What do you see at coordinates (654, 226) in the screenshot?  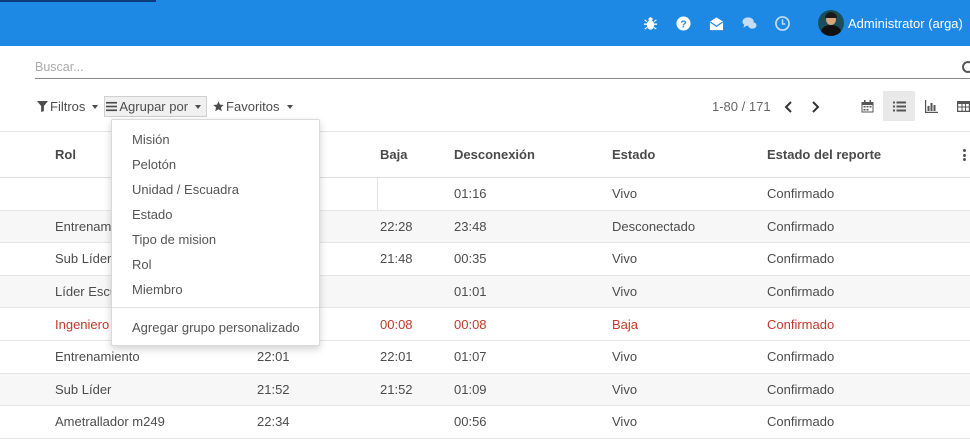 I see `cell-estado: Desconectado` at bounding box center [654, 226].